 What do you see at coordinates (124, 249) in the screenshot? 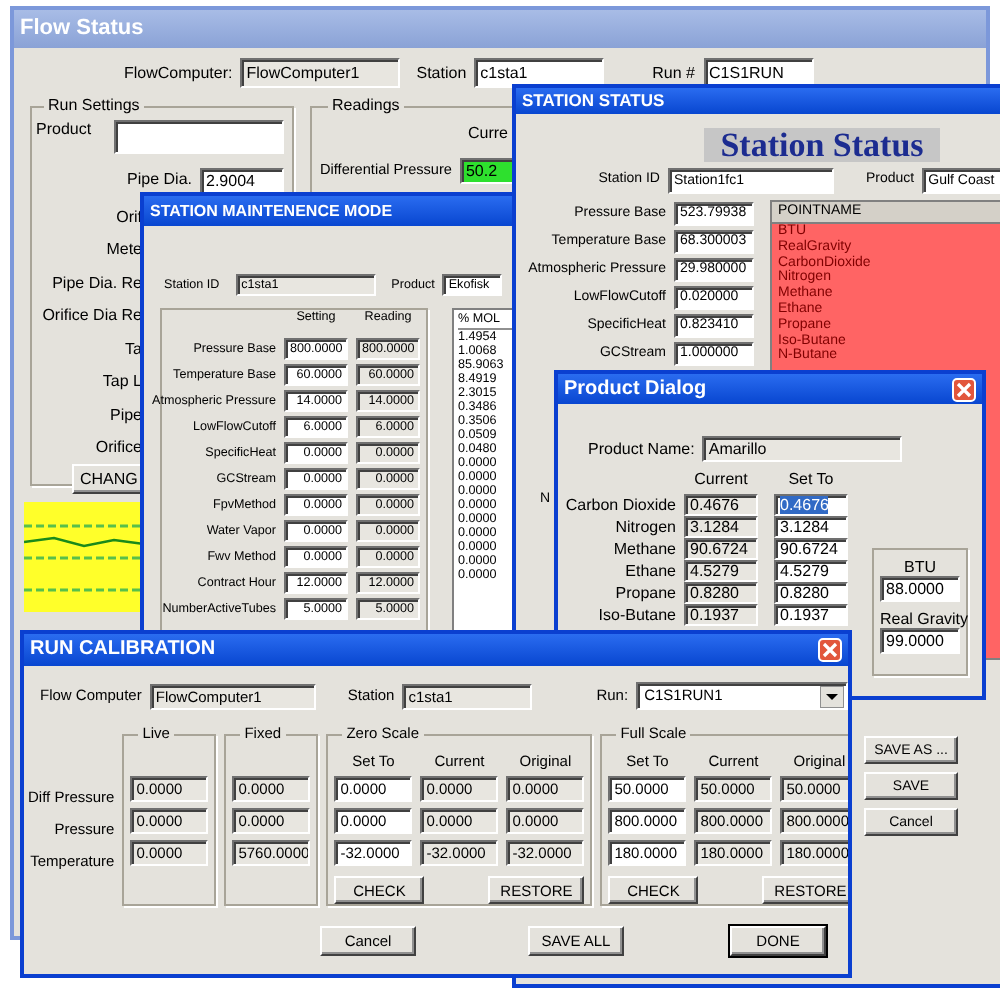
I see `field-label: Mete` at bounding box center [124, 249].